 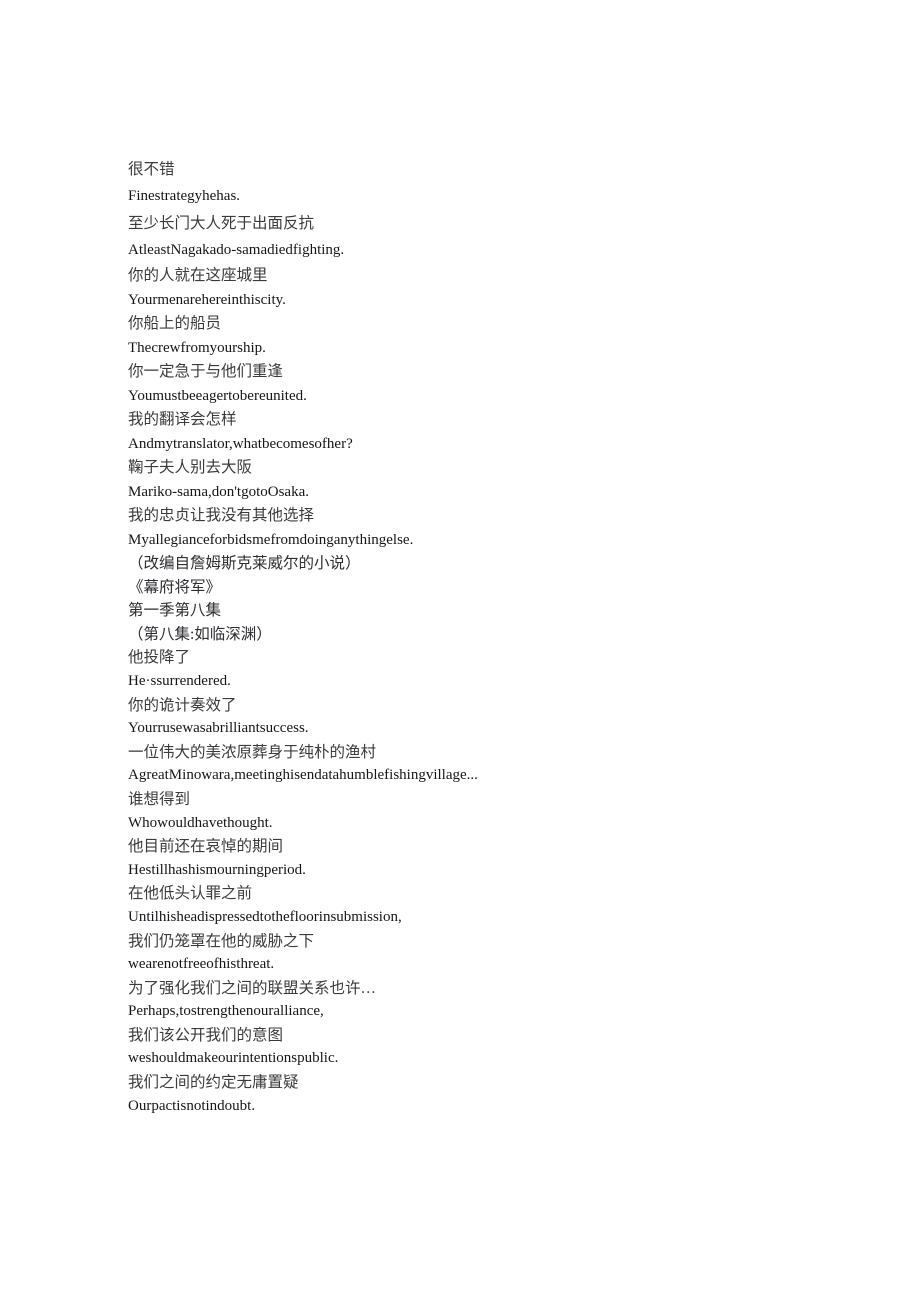 I want to click on transcript-line: 你船上的船员, so click(x=175, y=323).